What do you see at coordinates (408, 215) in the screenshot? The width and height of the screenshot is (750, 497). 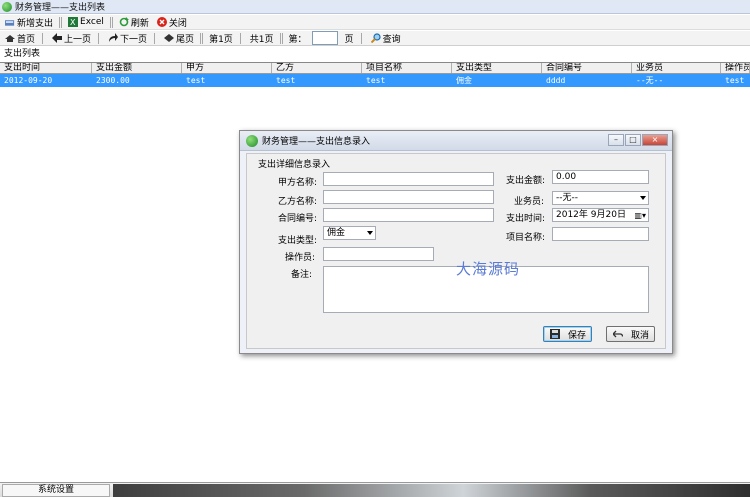 I see `contract-input` at bounding box center [408, 215].